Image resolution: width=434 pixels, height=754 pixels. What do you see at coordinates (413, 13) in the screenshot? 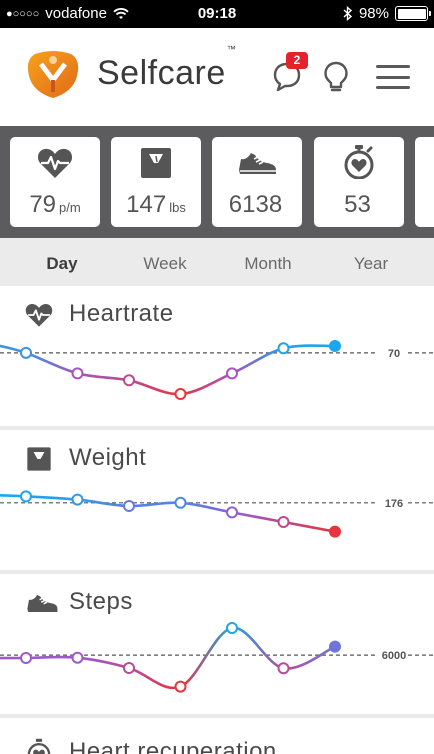
I see `battery-icon` at bounding box center [413, 13].